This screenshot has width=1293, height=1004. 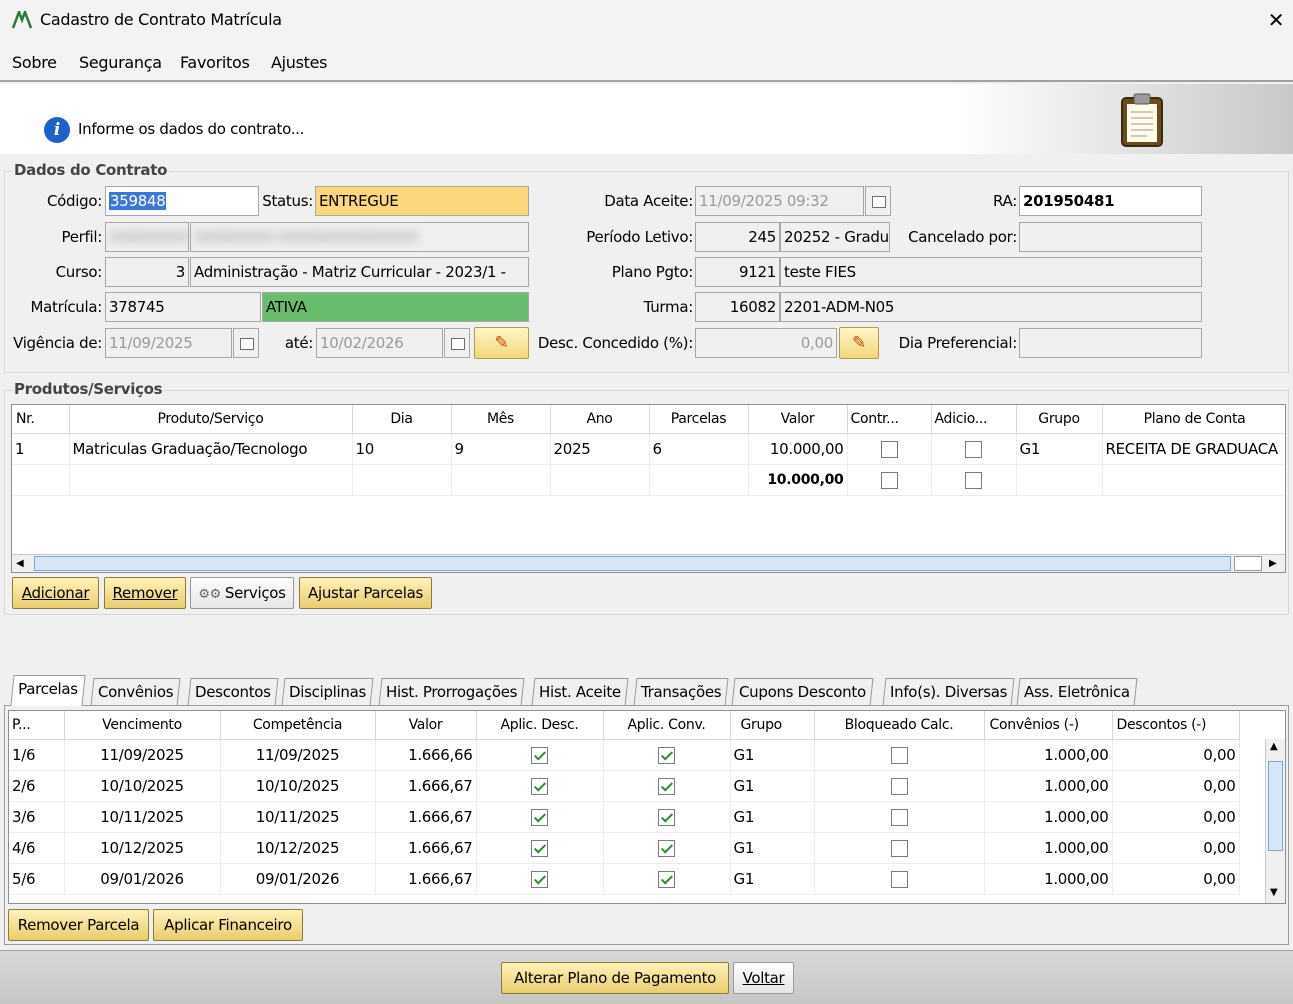 I want to click on adicionar-button: Adicionar, so click(x=55, y=593).